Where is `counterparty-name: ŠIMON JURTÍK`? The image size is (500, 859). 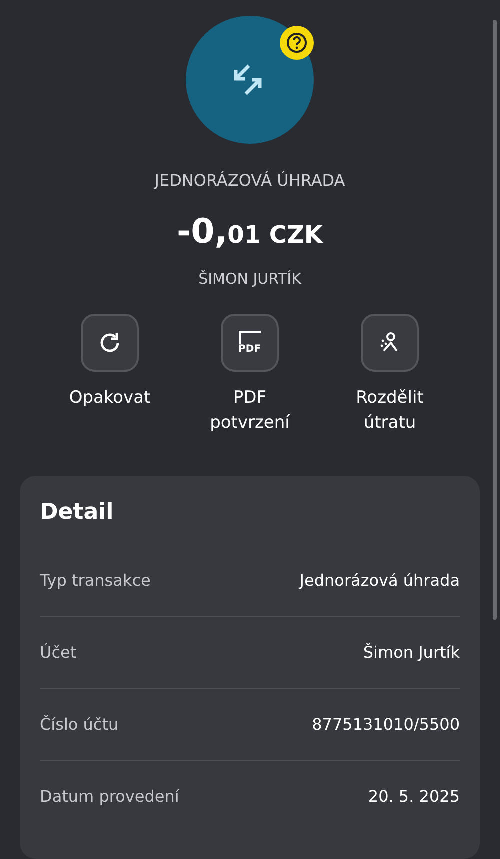 counterparty-name: ŠIMON JURTÍK is located at coordinates (250, 279).